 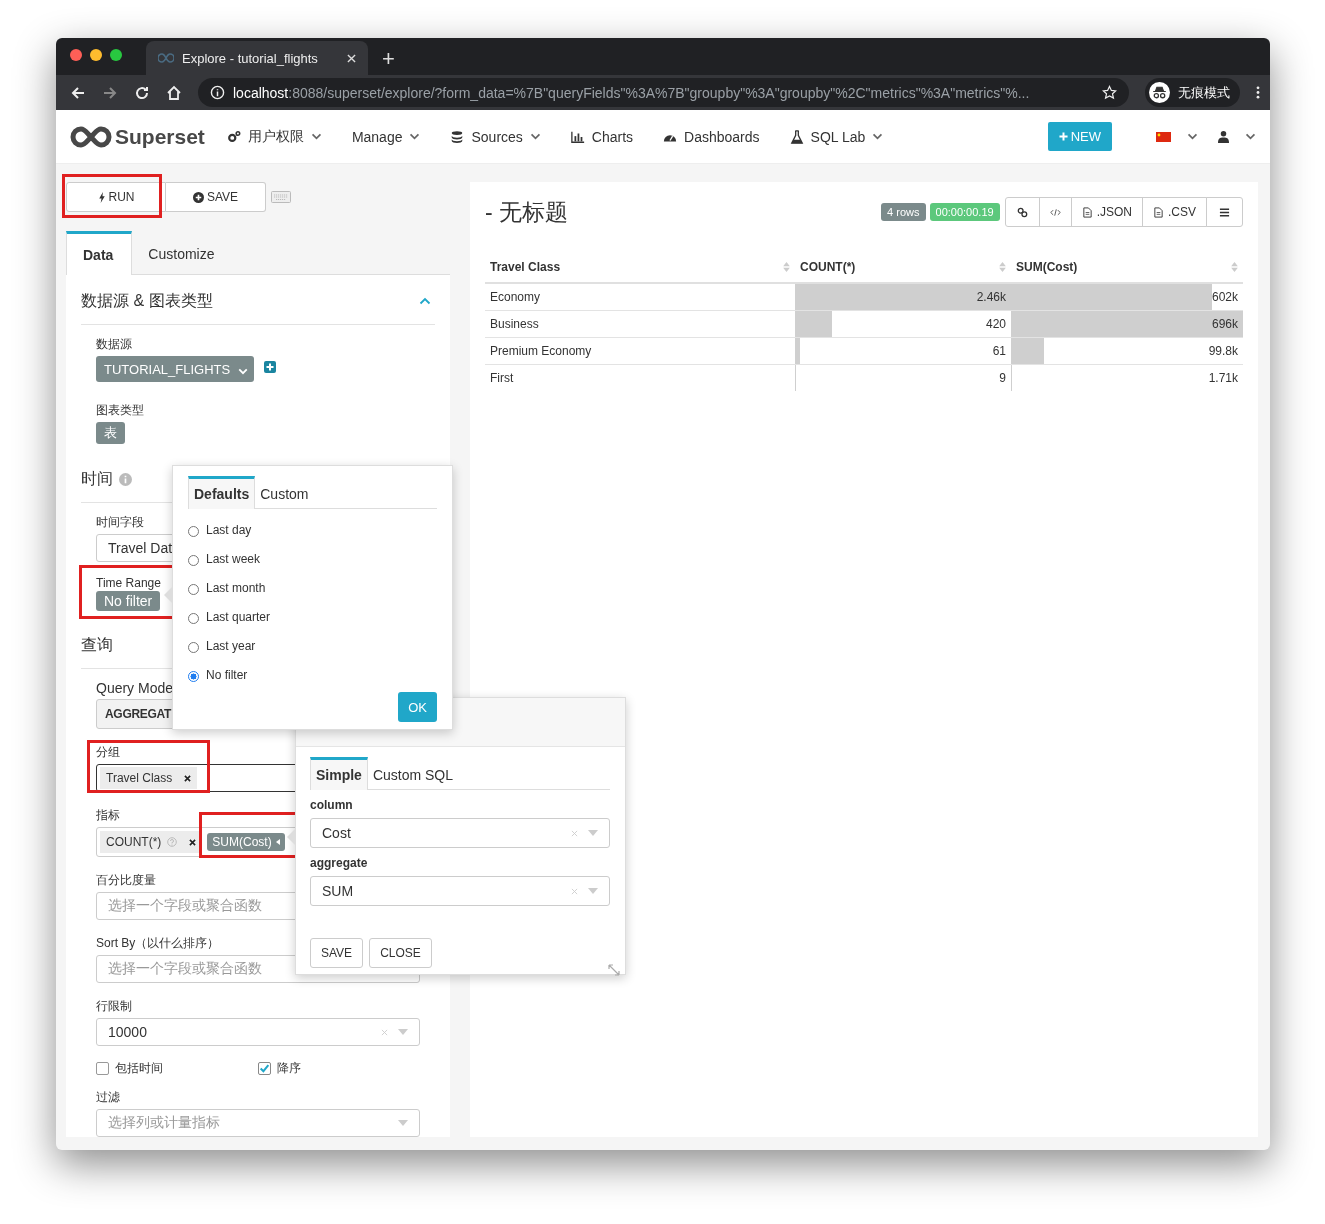 I want to click on radio-button, so click(x=193, y=676).